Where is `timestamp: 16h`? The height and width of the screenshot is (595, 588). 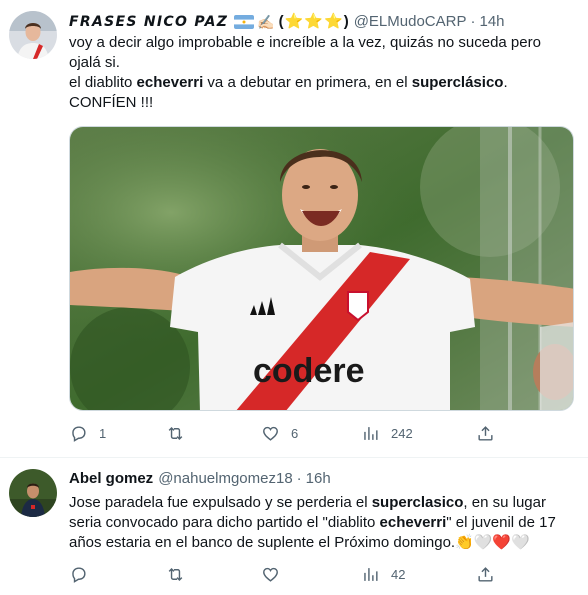
timestamp: 16h is located at coordinates (318, 479).